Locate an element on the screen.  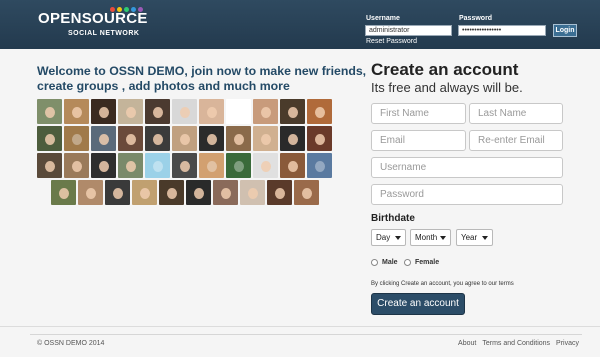
birthdate-label: Birthdate is located at coordinates (393, 218).